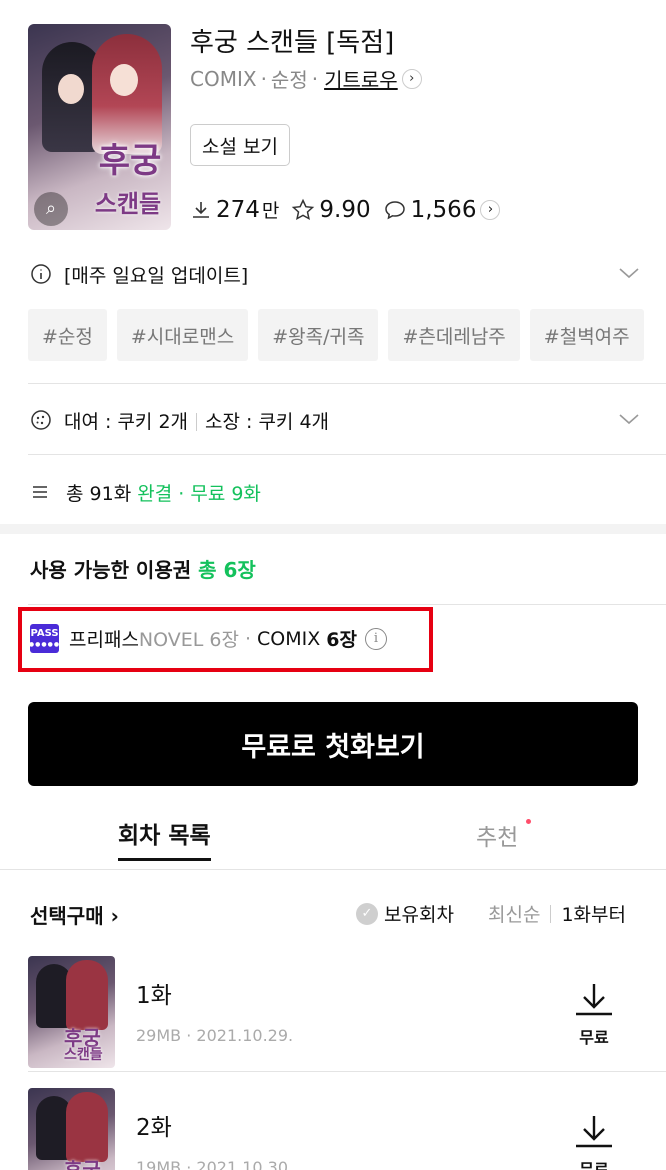 This screenshot has height=1170, width=666. What do you see at coordinates (83, 1055) in the screenshot?
I see `thumb-subtitle: 스캔들` at bounding box center [83, 1055].